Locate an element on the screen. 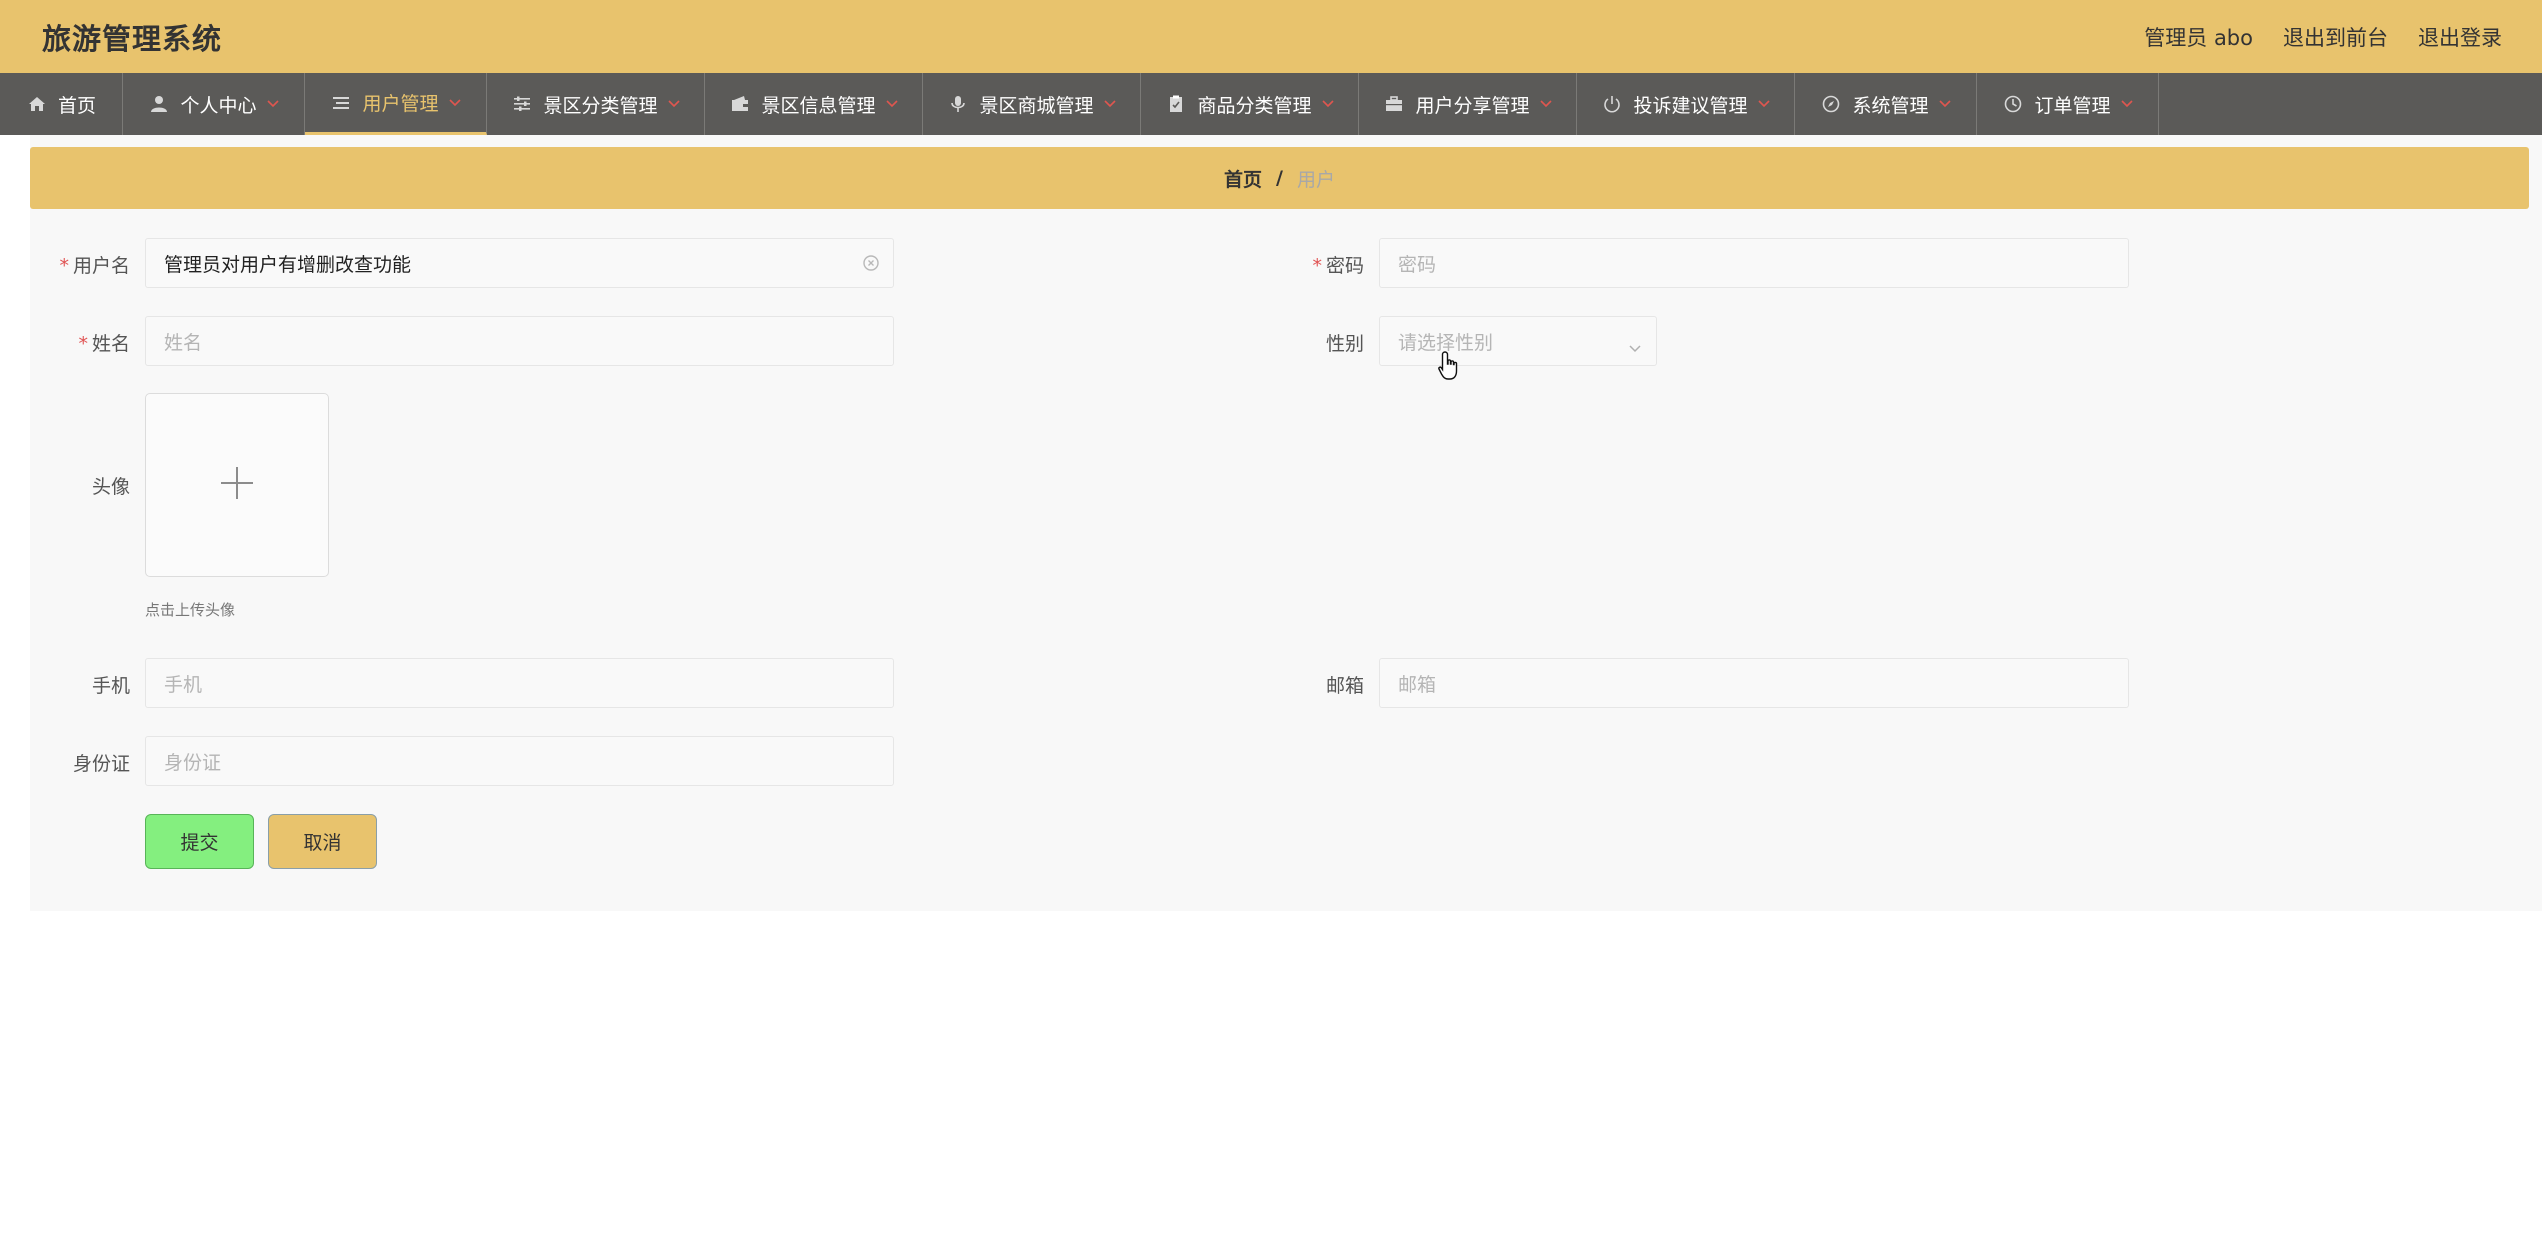 This screenshot has width=2542, height=1254. nav-item-system-management: 系统管理 is located at coordinates (1886, 104).